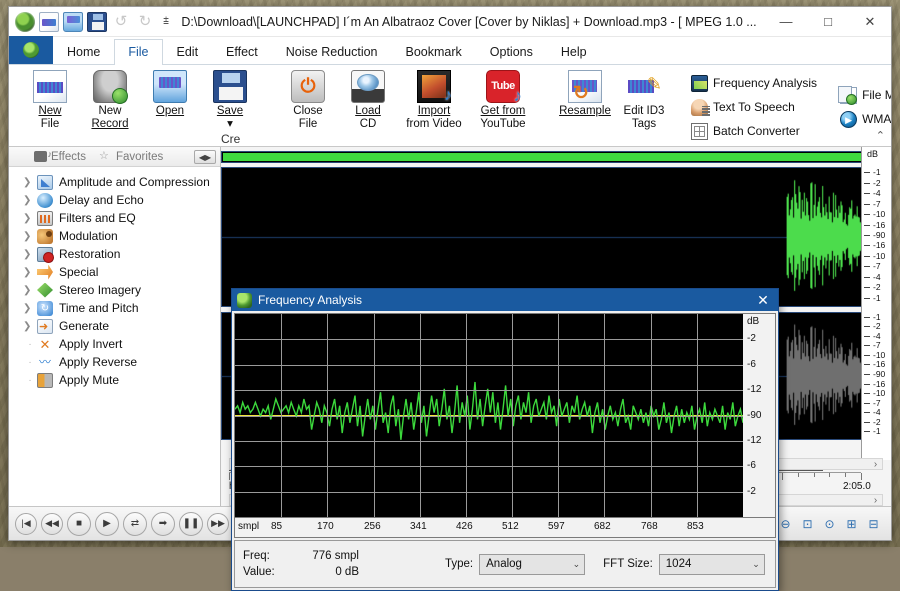  What do you see at coordinates (829, 523) in the screenshot?
I see `zoom-full-button: ⊙` at bounding box center [829, 523].